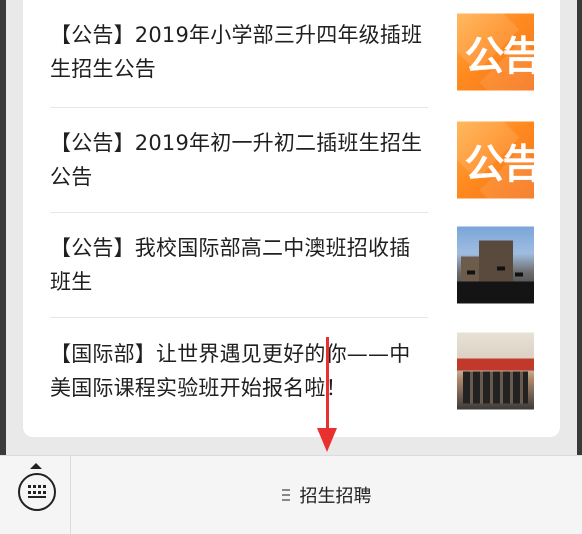  What do you see at coordinates (327, 440) in the screenshot?
I see `red-arrow-head-icon` at bounding box center [327, 440].